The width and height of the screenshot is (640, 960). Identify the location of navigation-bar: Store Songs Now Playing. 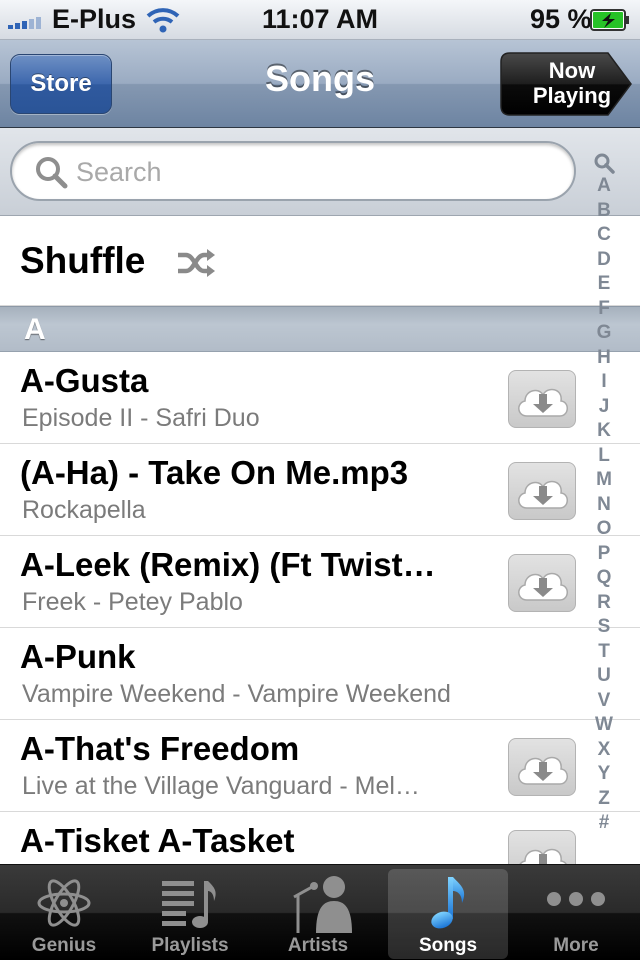
(320, 84).